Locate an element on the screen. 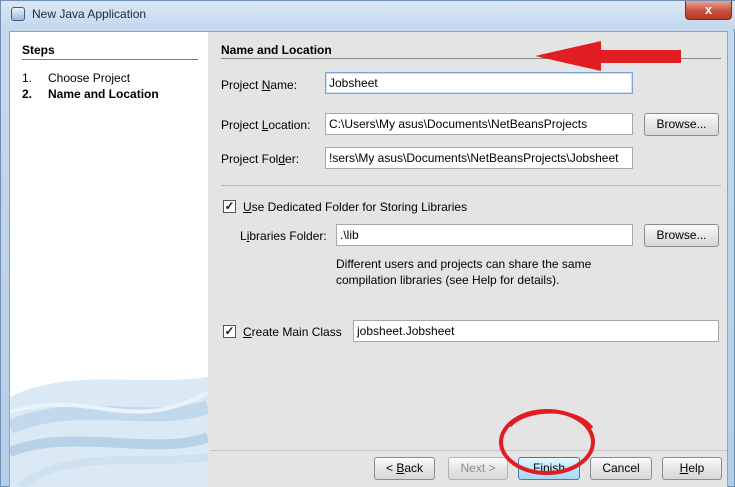 The width and height of the screenshot is (735, 487). step-number: 1. is located at coordinates (27, 78).